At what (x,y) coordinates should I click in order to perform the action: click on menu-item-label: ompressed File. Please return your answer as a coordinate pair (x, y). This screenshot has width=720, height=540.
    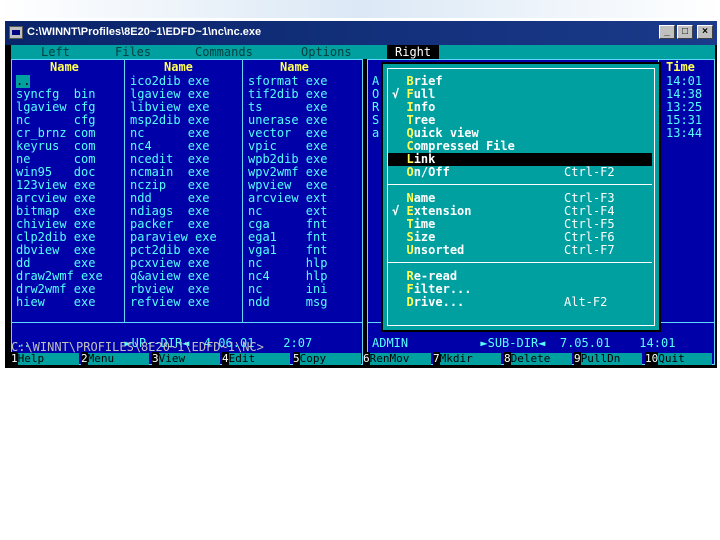
    Looking at the image, I should click on (464, 146).